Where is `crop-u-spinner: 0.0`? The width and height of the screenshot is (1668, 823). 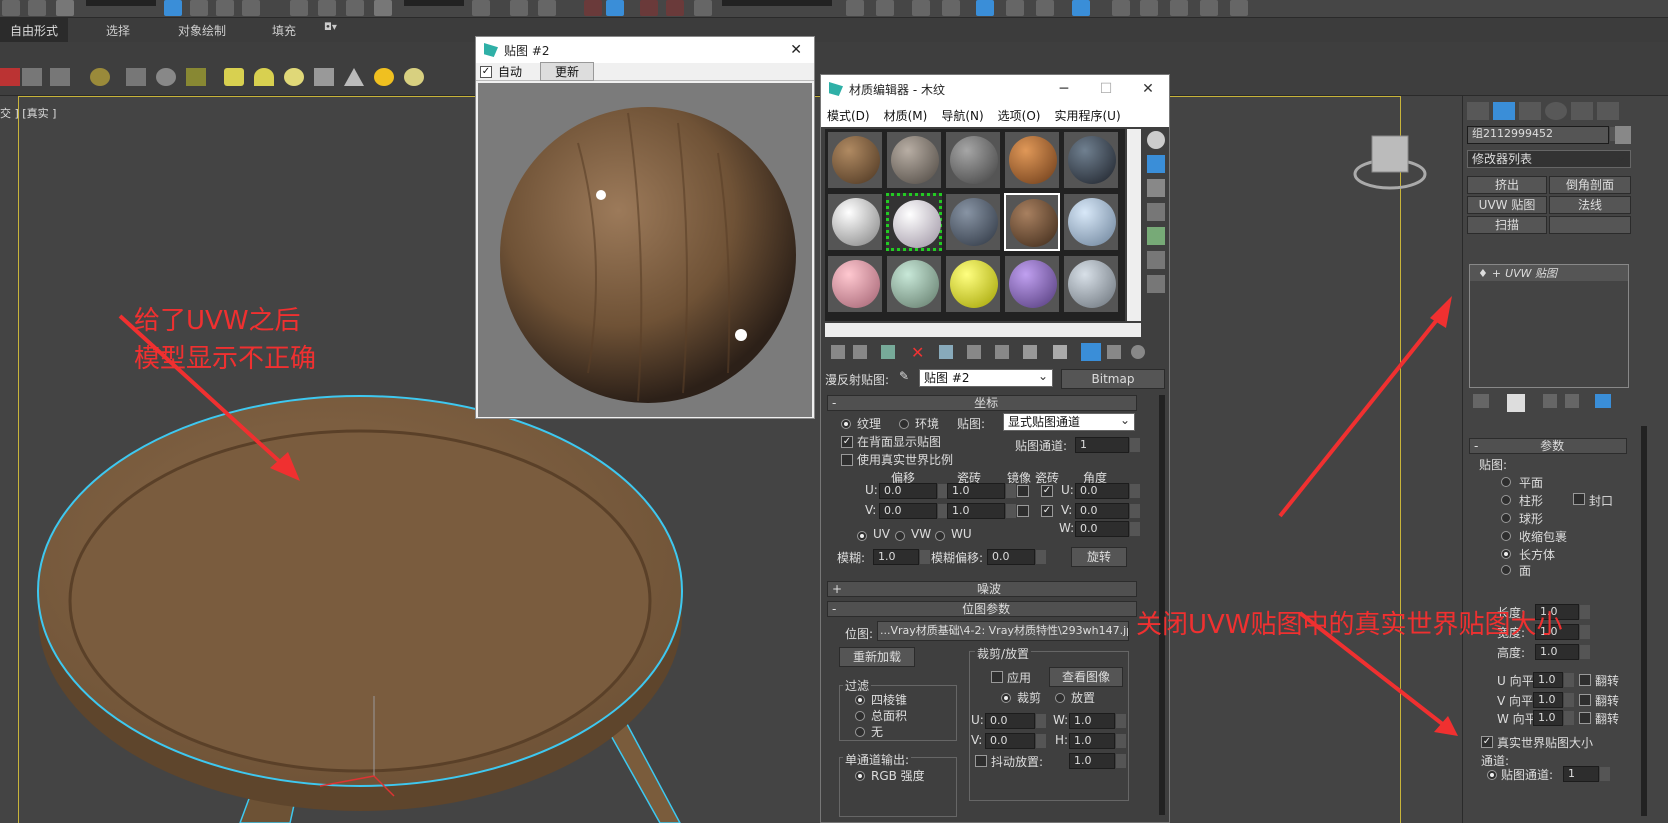 crop-u-spinner: 0.0 is located at coordinates (1015, 721).